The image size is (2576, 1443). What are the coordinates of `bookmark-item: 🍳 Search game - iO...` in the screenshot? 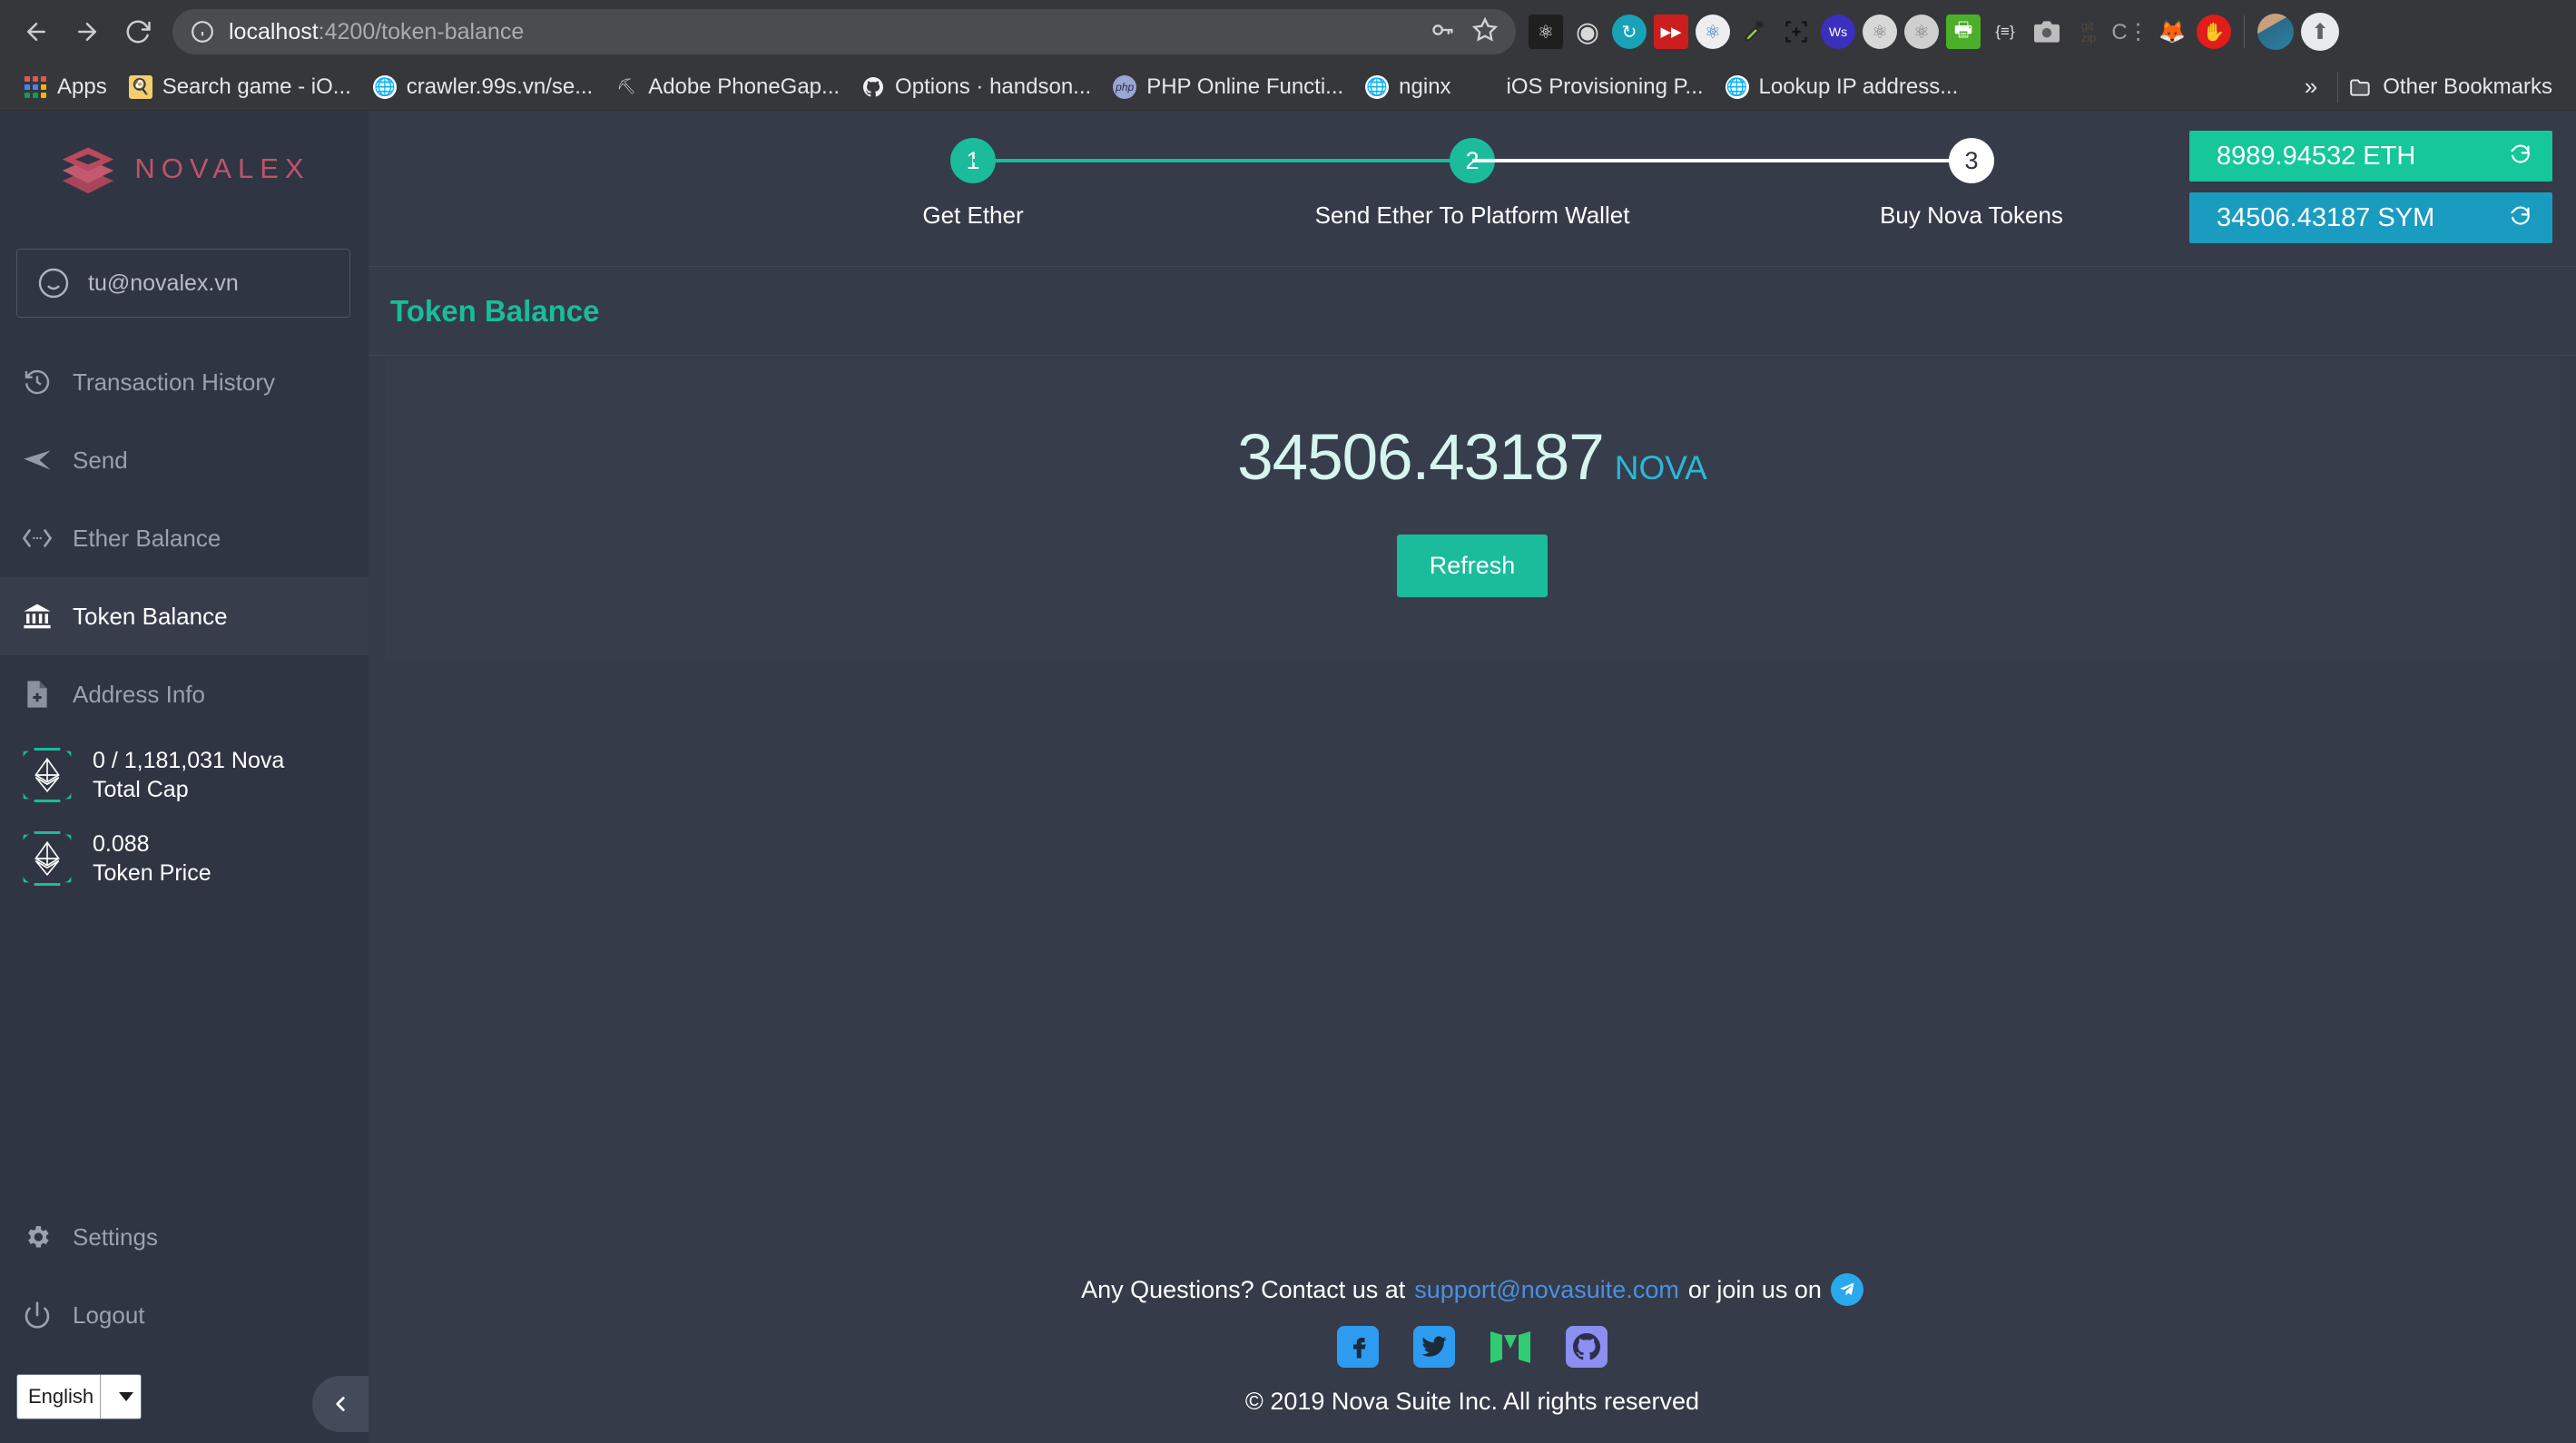 It's located at (240, 87).